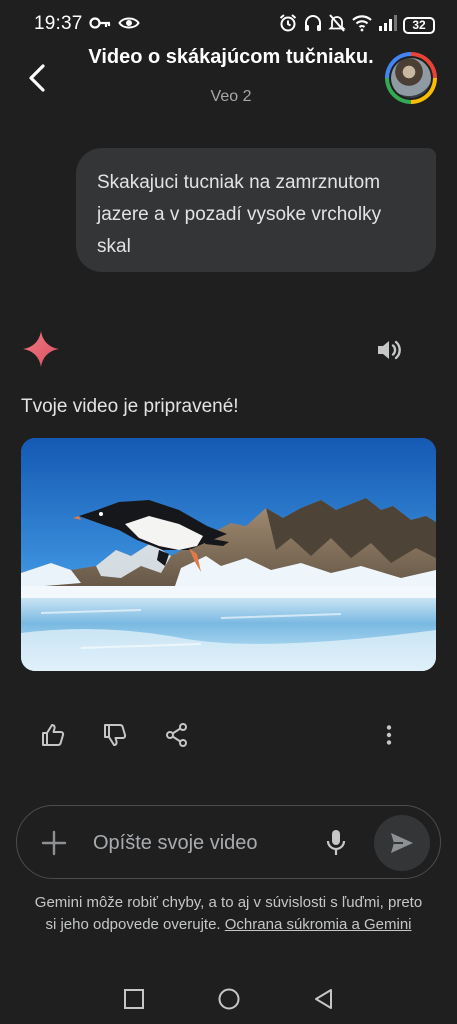  I want to click on share-icon, so click(176, 735).